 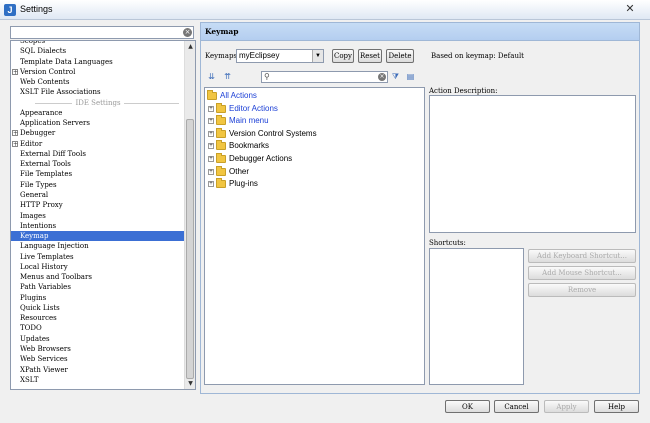 What do you see at coordinates (400, 56) in the screenshot?
I see `delete-button: Delete` at bounding box center [400, 56].